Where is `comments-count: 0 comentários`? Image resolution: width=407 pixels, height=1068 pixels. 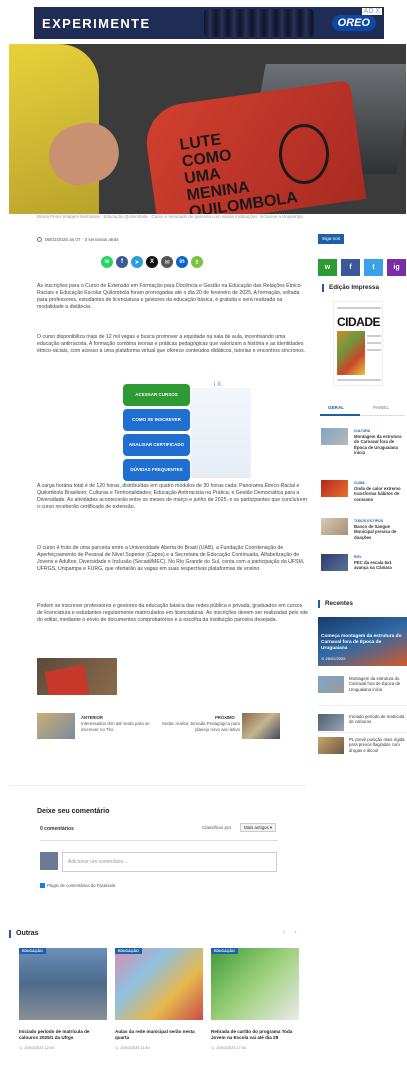 comments-count: 0 comentários is located at coordinates (57, 829).